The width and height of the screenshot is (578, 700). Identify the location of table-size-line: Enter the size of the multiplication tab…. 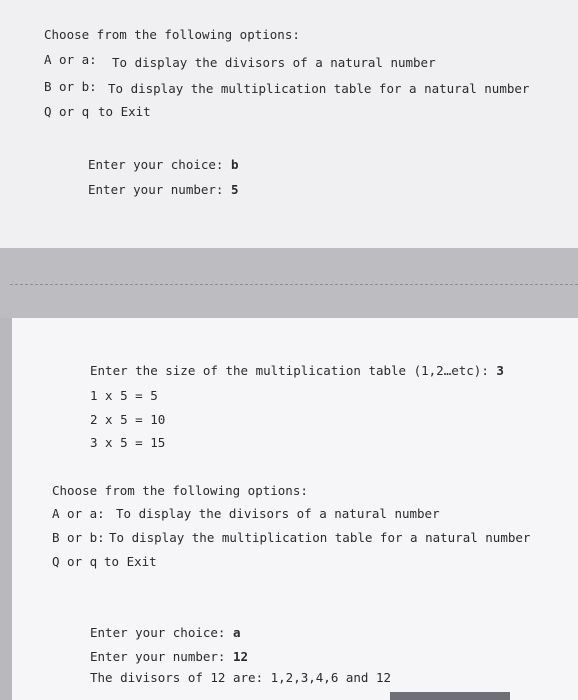
(297, 371).